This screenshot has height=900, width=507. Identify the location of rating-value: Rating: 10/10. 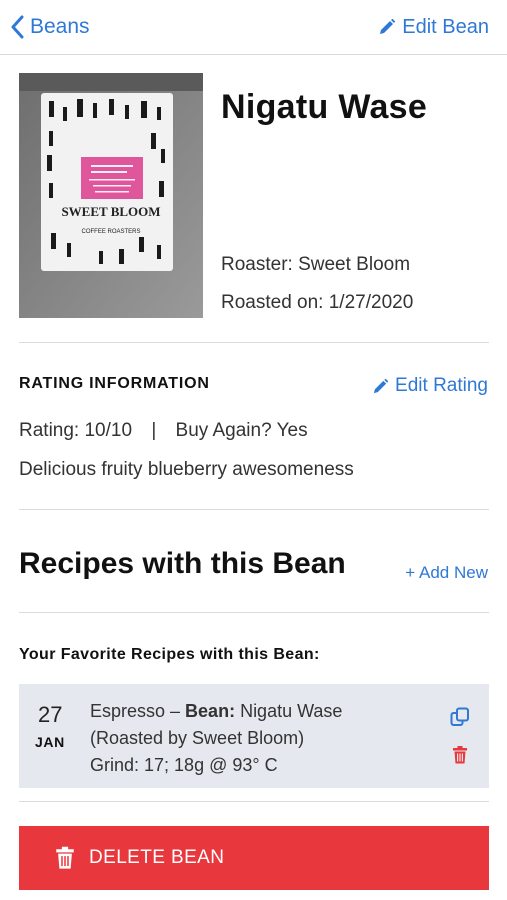
(76, 430).